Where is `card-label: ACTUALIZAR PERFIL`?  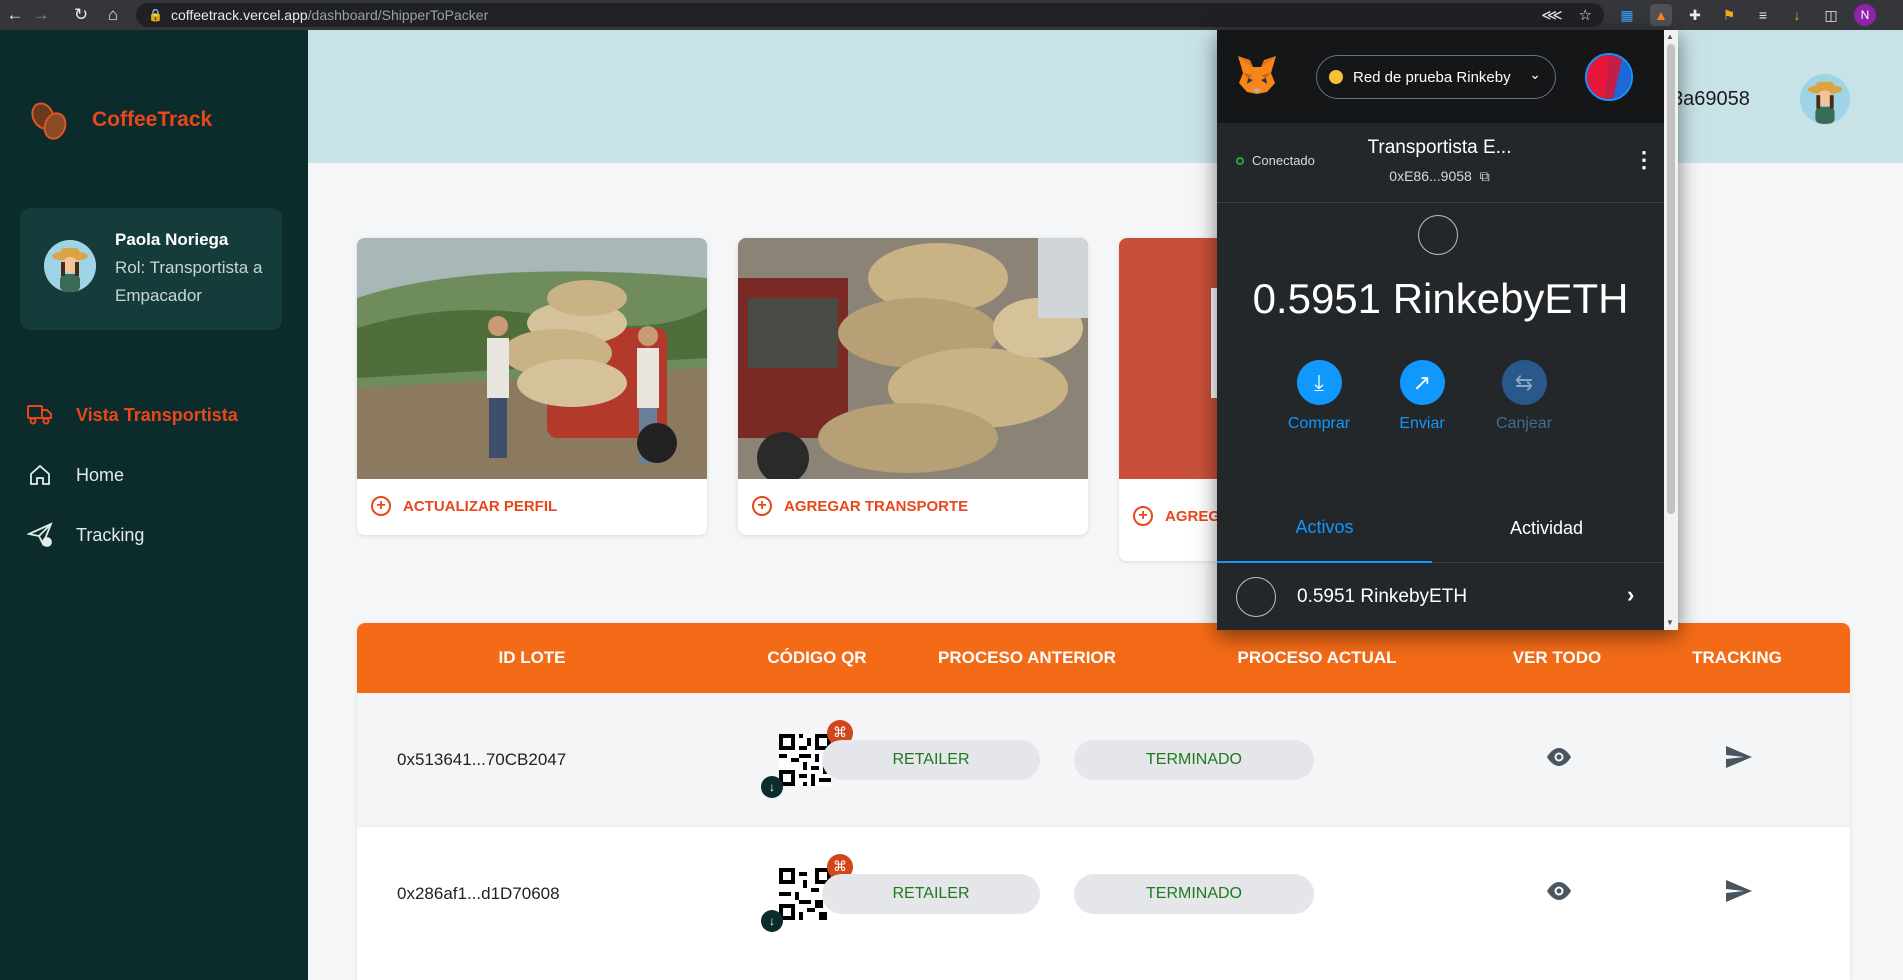 card-label: ACTUALIZAR PERFIL is located at coordinates (480, 506).